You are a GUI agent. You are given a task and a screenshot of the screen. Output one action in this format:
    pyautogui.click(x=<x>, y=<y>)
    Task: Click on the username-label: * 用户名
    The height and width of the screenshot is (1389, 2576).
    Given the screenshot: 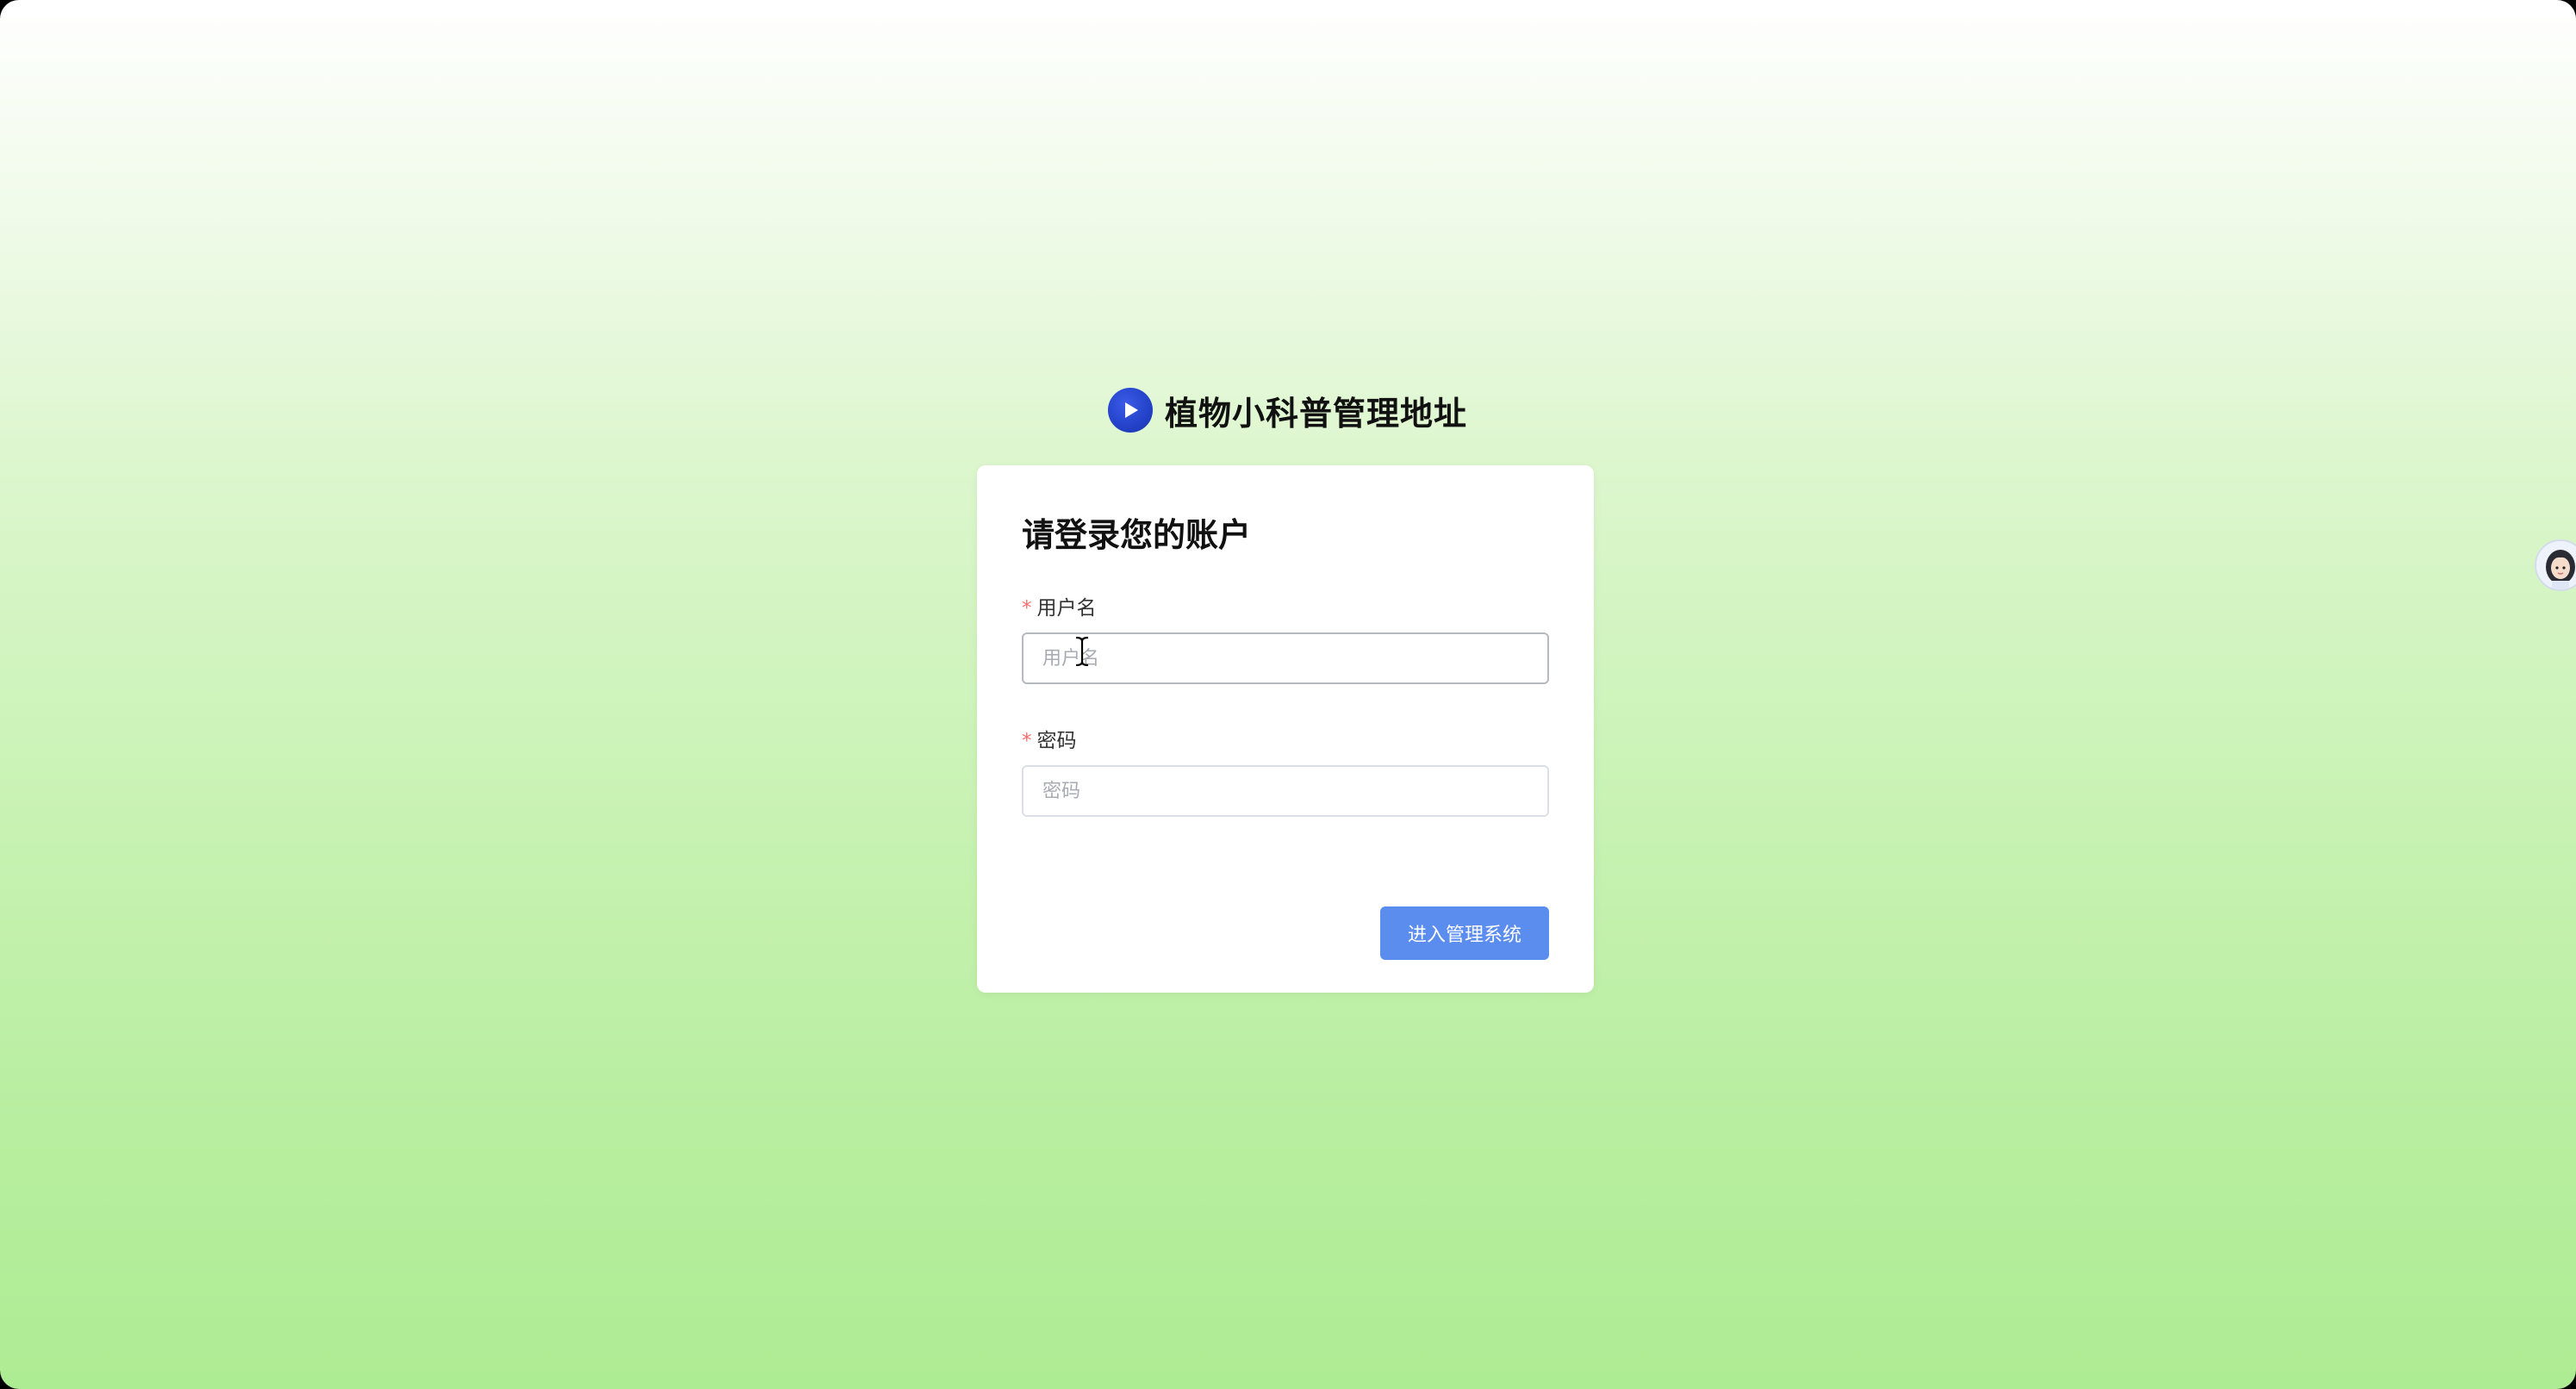 What is the action you would take?
    pyautogui.click(x=1060, y=605)
    